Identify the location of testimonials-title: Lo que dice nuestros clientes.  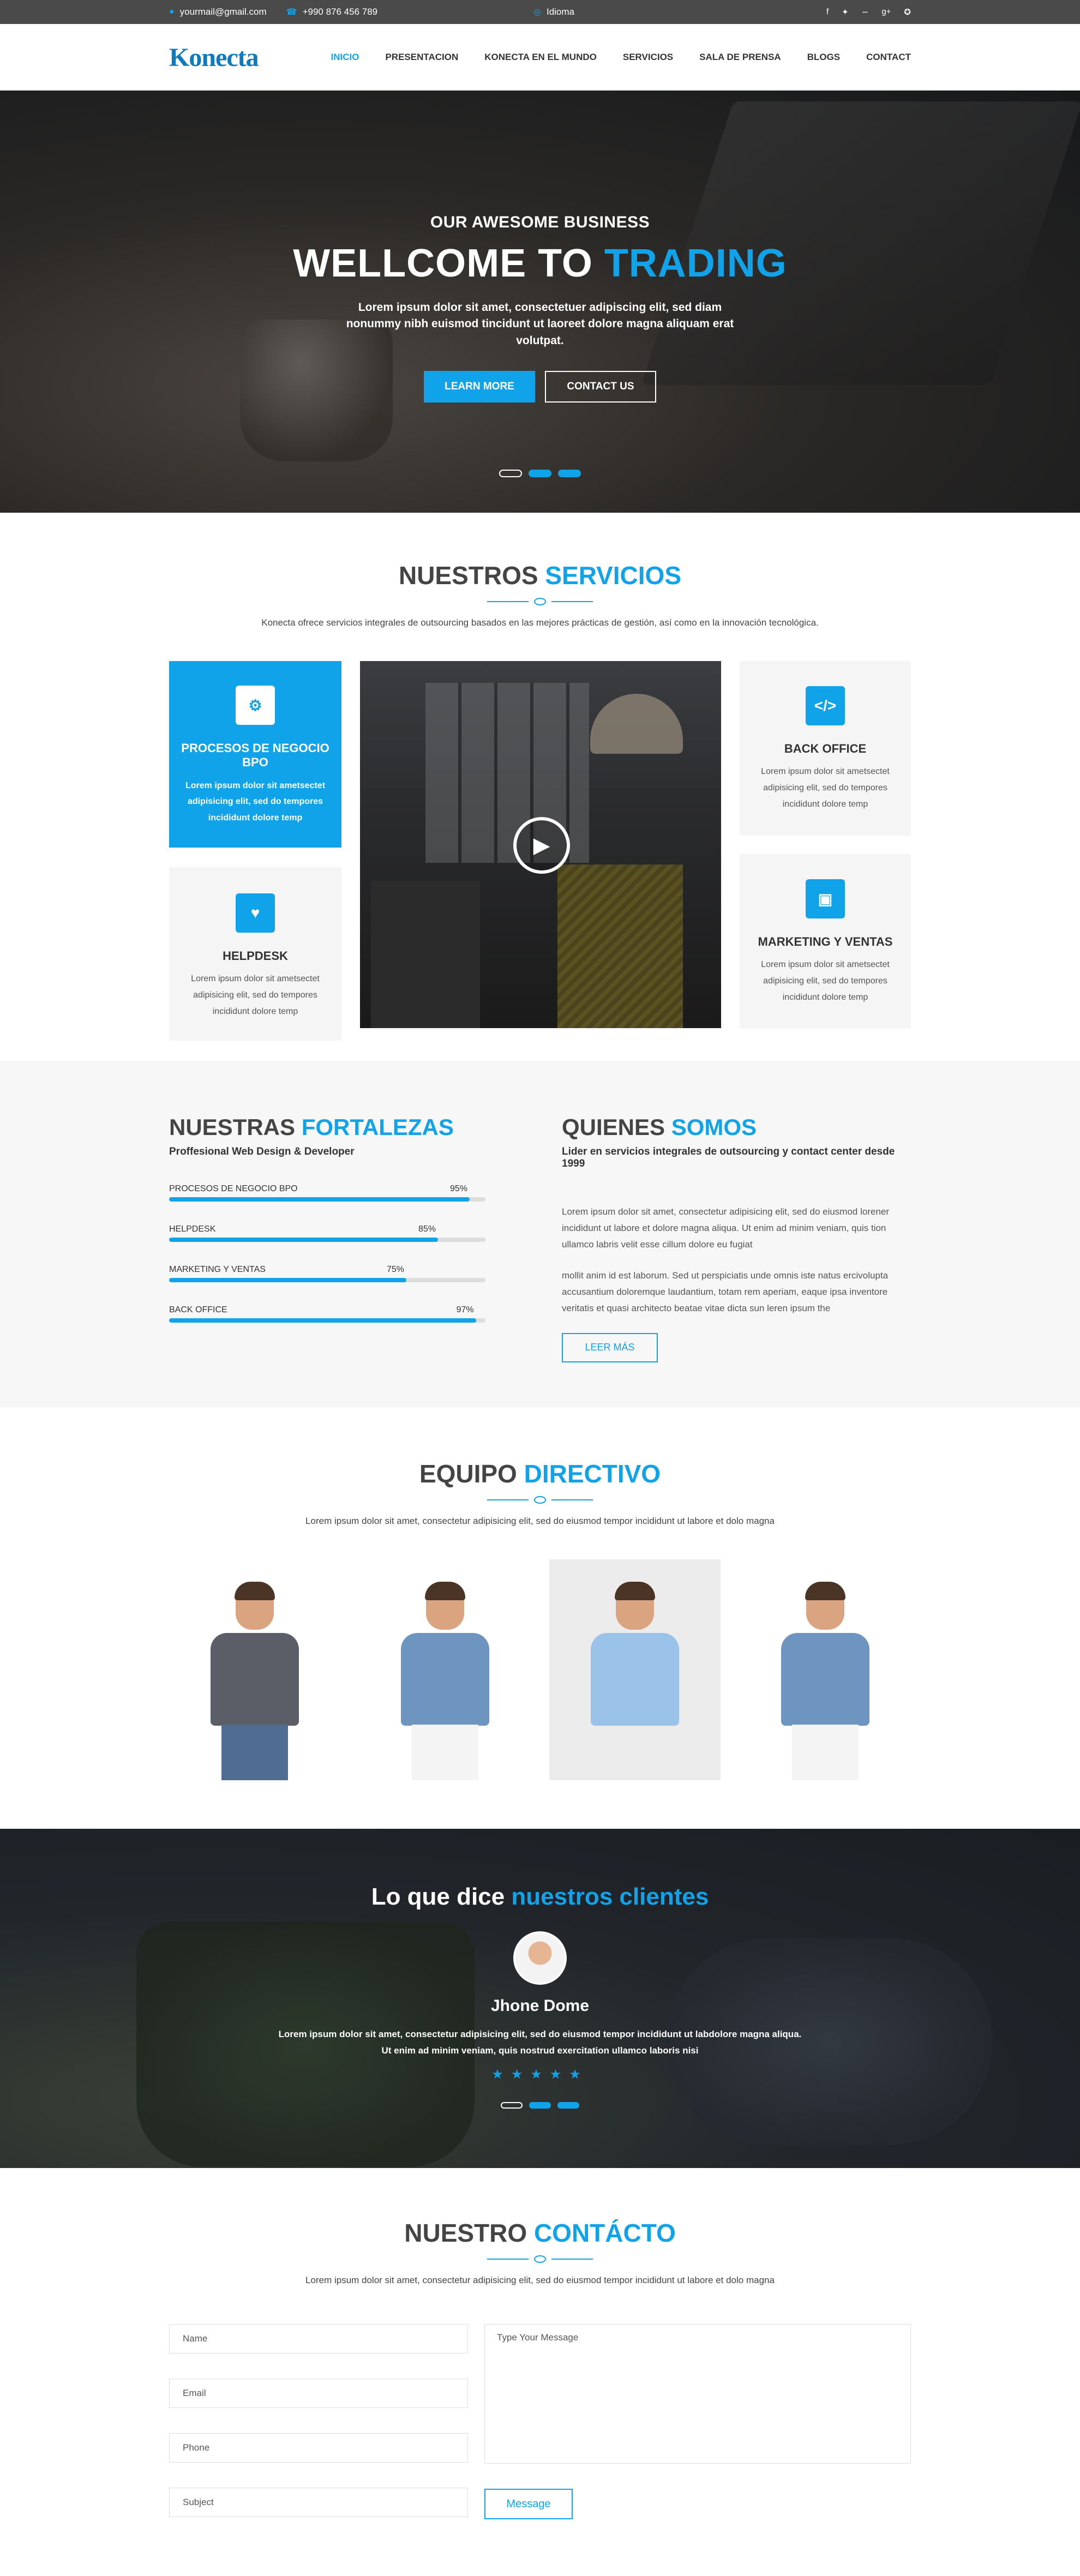
(540, 1897).